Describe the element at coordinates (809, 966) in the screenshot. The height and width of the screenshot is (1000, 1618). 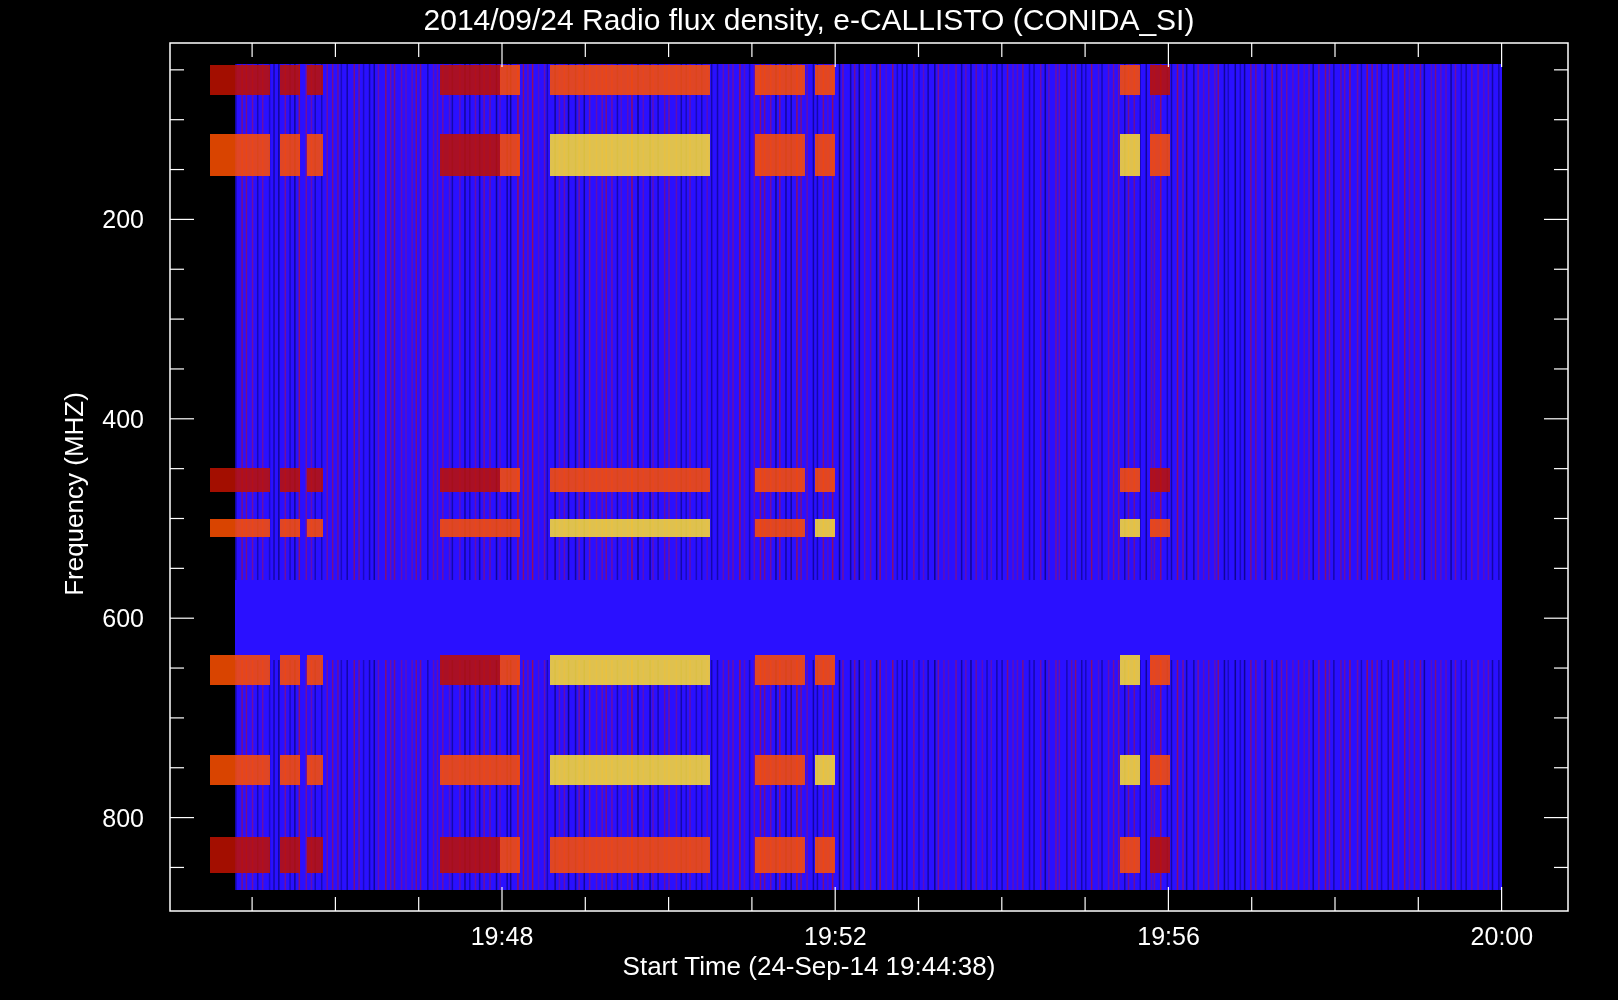
I see `axis-title: Start Time (24-Sep-14 19:44:38)` at that location.